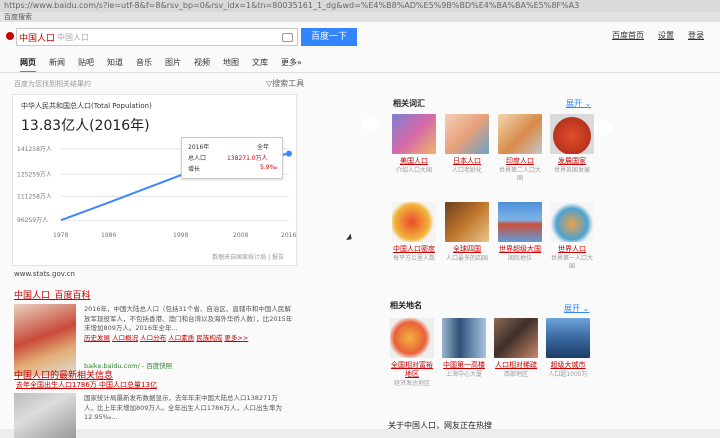  I want to click on mouse-cursor, so click(350, 238).